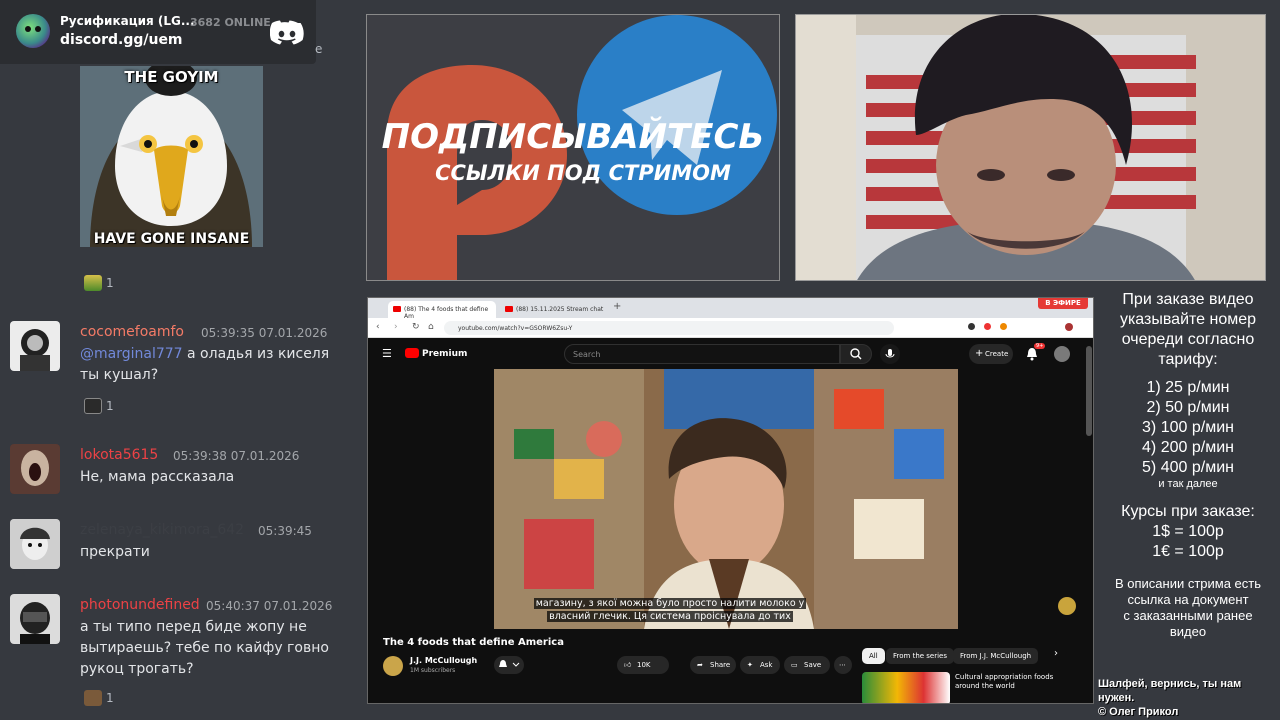 This screenshot has width=1280, height=720. What do you see at coordinates (319, 49) in the screenshot?
I see `widget-overflow-char: e` at bounding box center [319, 49].